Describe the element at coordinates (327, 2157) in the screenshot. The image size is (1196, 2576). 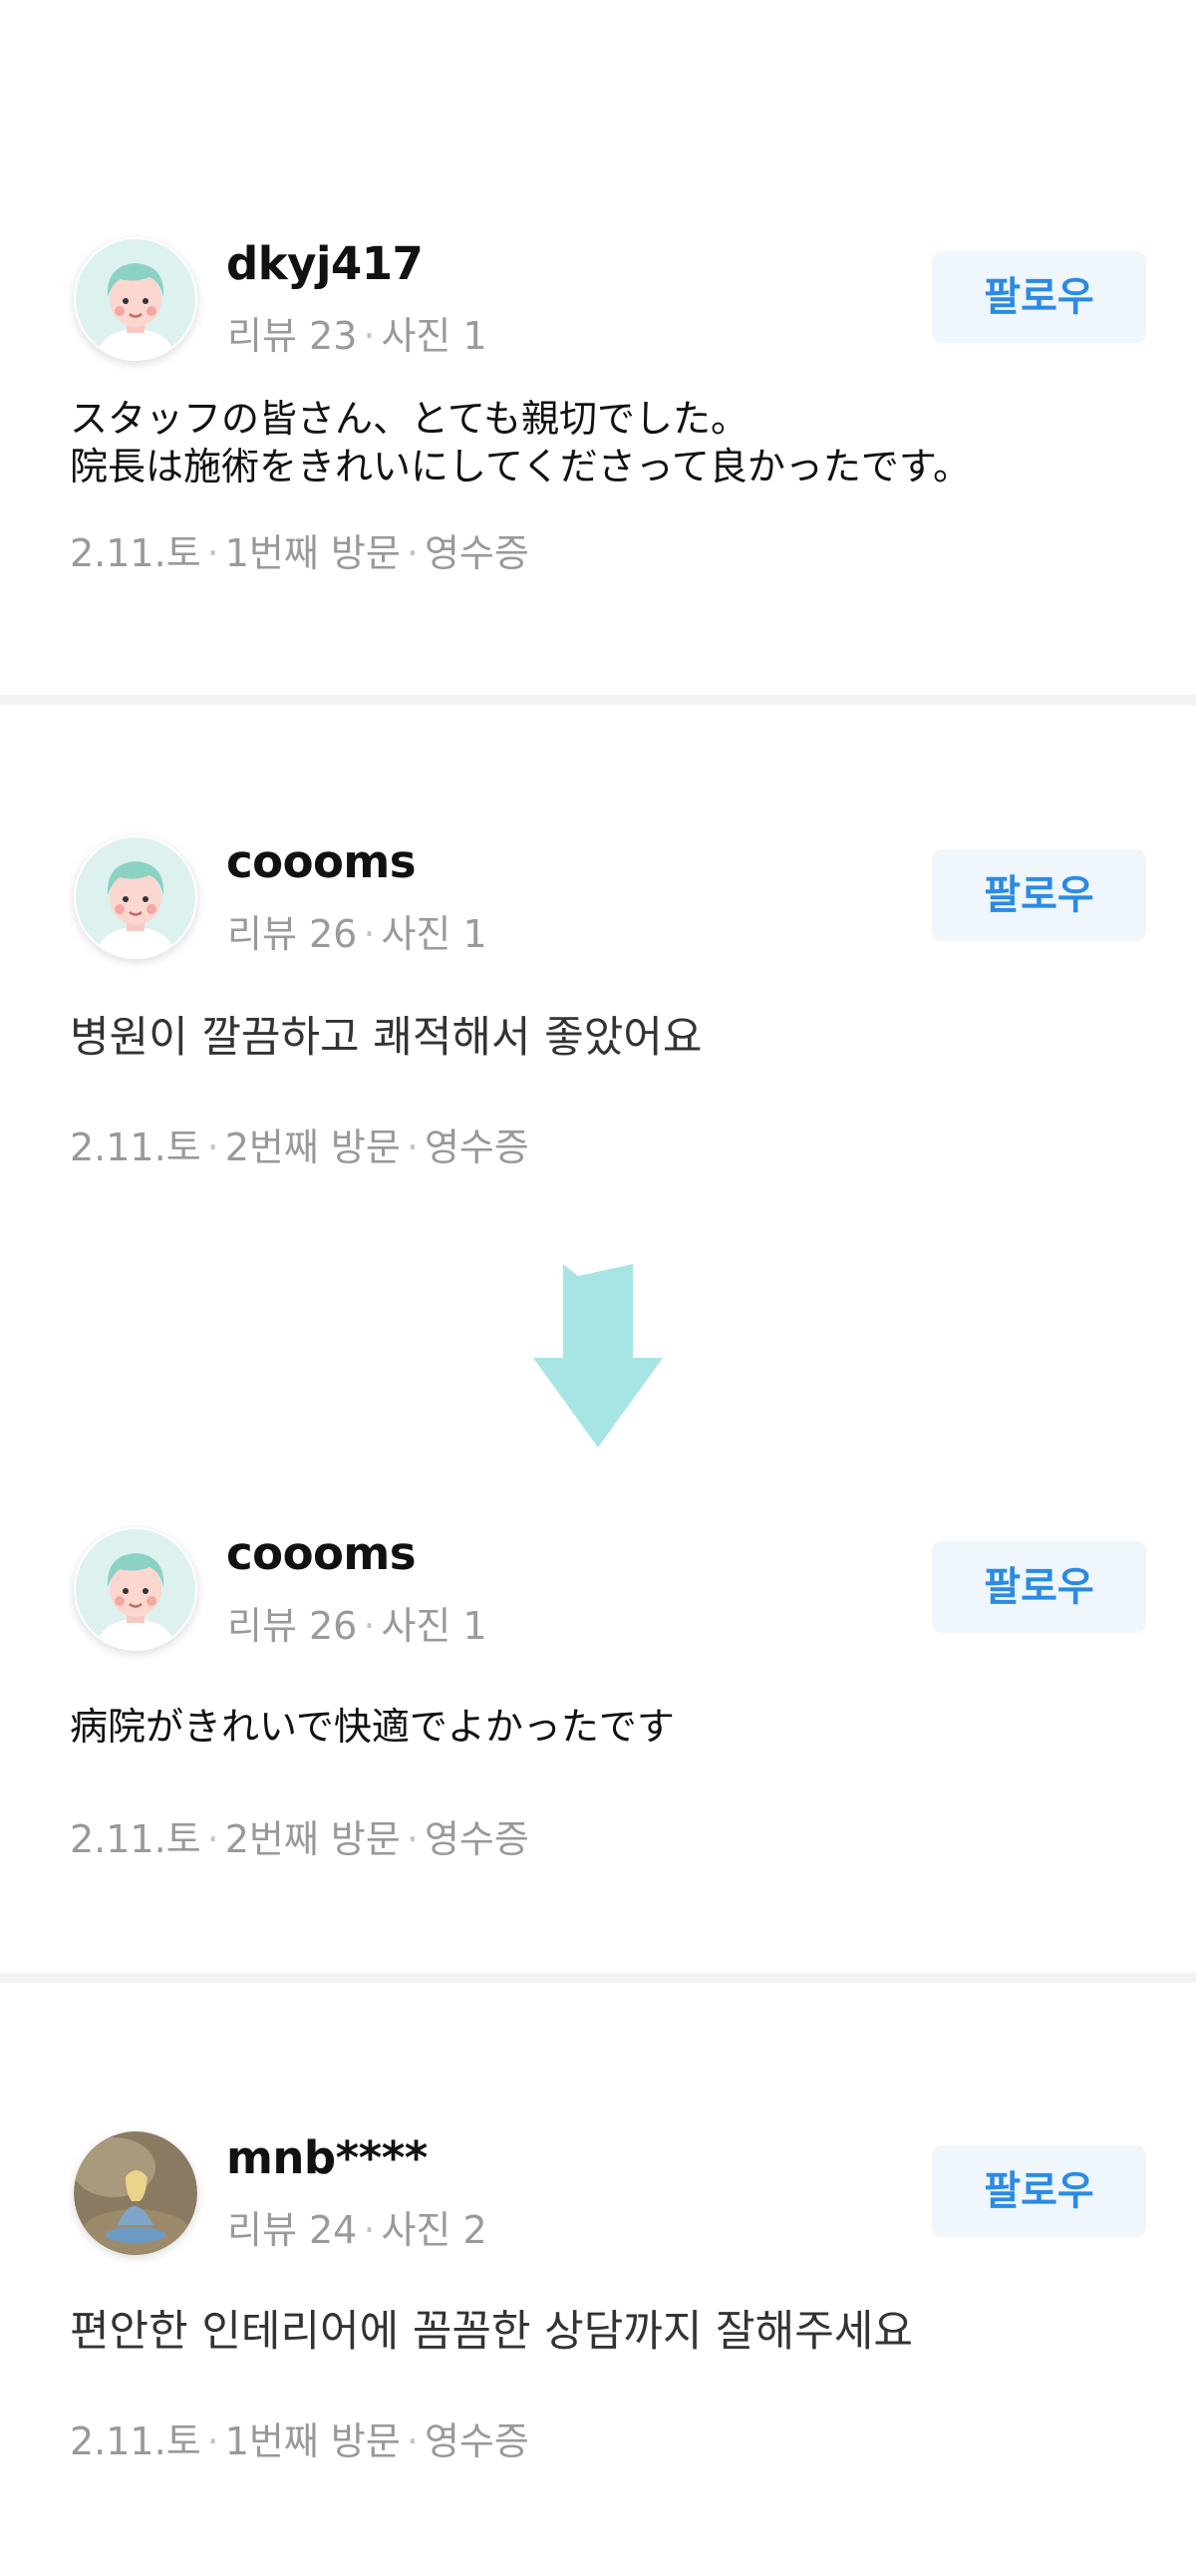
I see `username: mnb****` at that location.